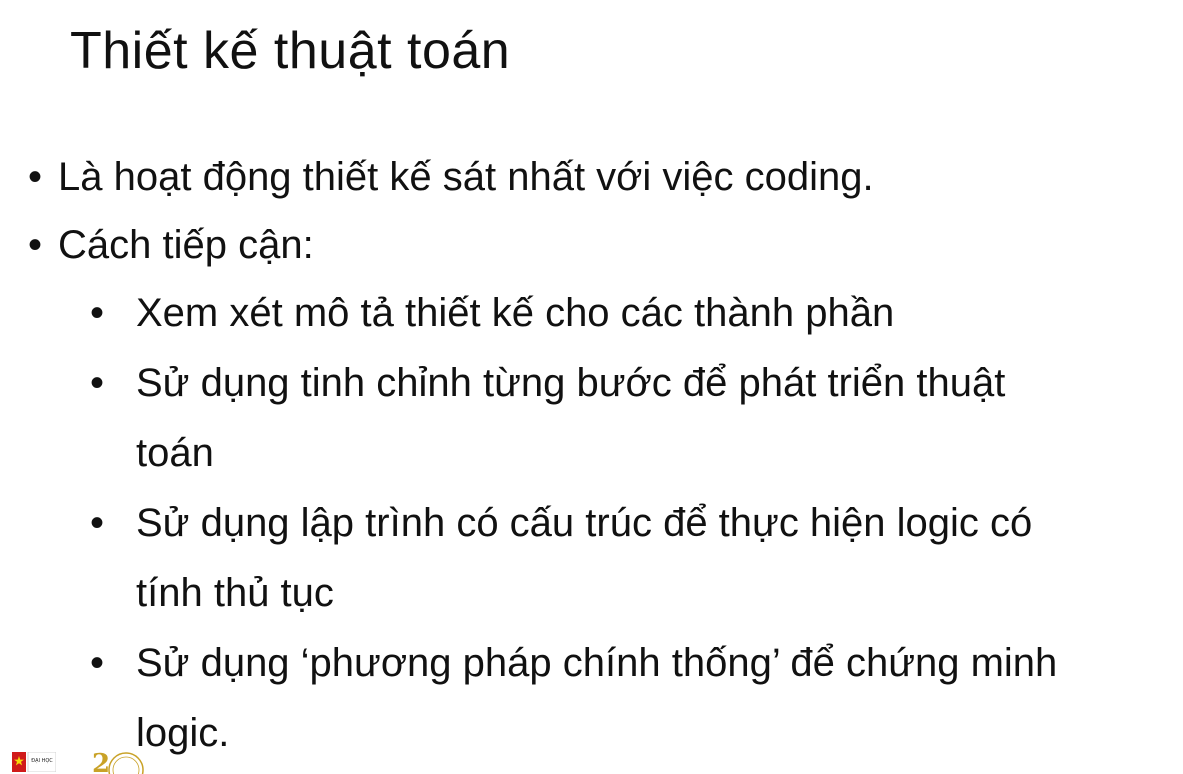 Image resolution: width=1183 pixels, height=774 pixels. I want to click on bullet-text-continued: tính thủ tục, so click(235, 593).